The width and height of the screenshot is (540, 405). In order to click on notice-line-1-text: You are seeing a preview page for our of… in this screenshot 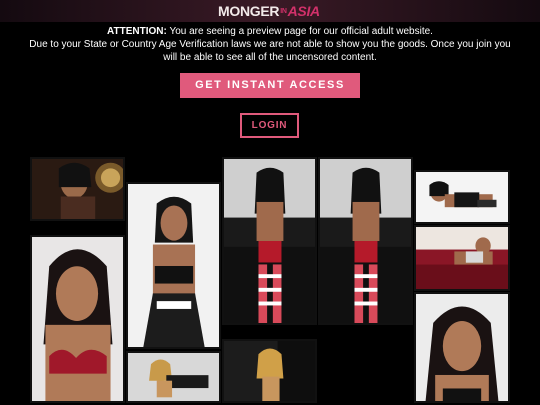, I will do `click(299, 31)`.